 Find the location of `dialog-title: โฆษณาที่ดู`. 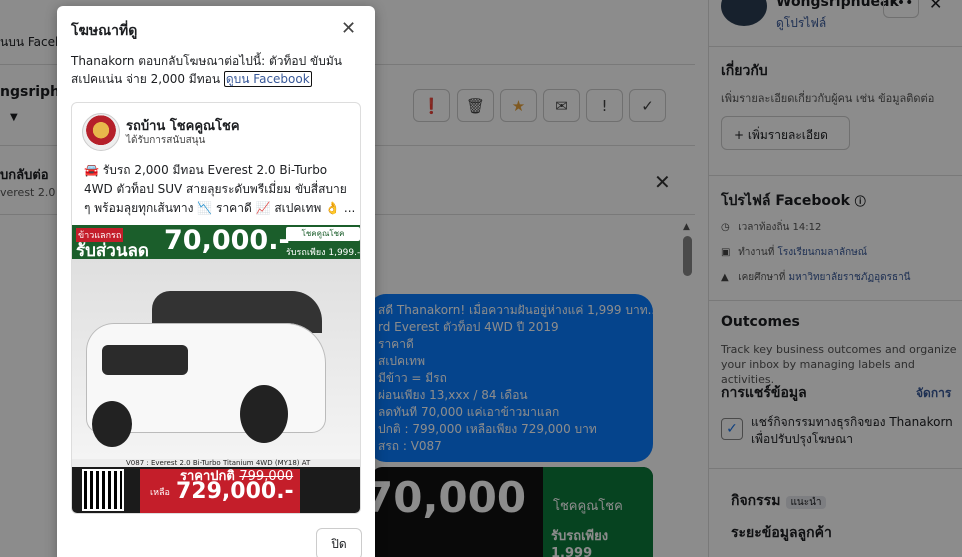

dialog-title: โฆษณาที่ดู is located at coordinates (104, 31).